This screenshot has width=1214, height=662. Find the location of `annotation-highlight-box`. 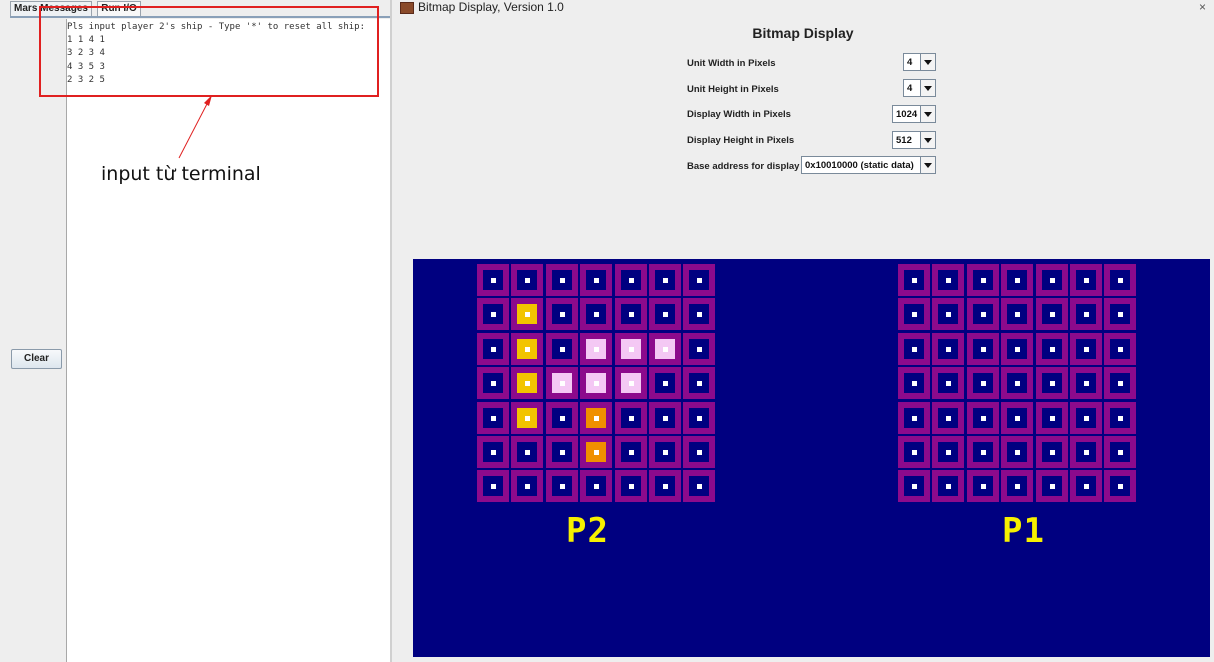

annotation-highlight-box is located at coordinates (209, 51).